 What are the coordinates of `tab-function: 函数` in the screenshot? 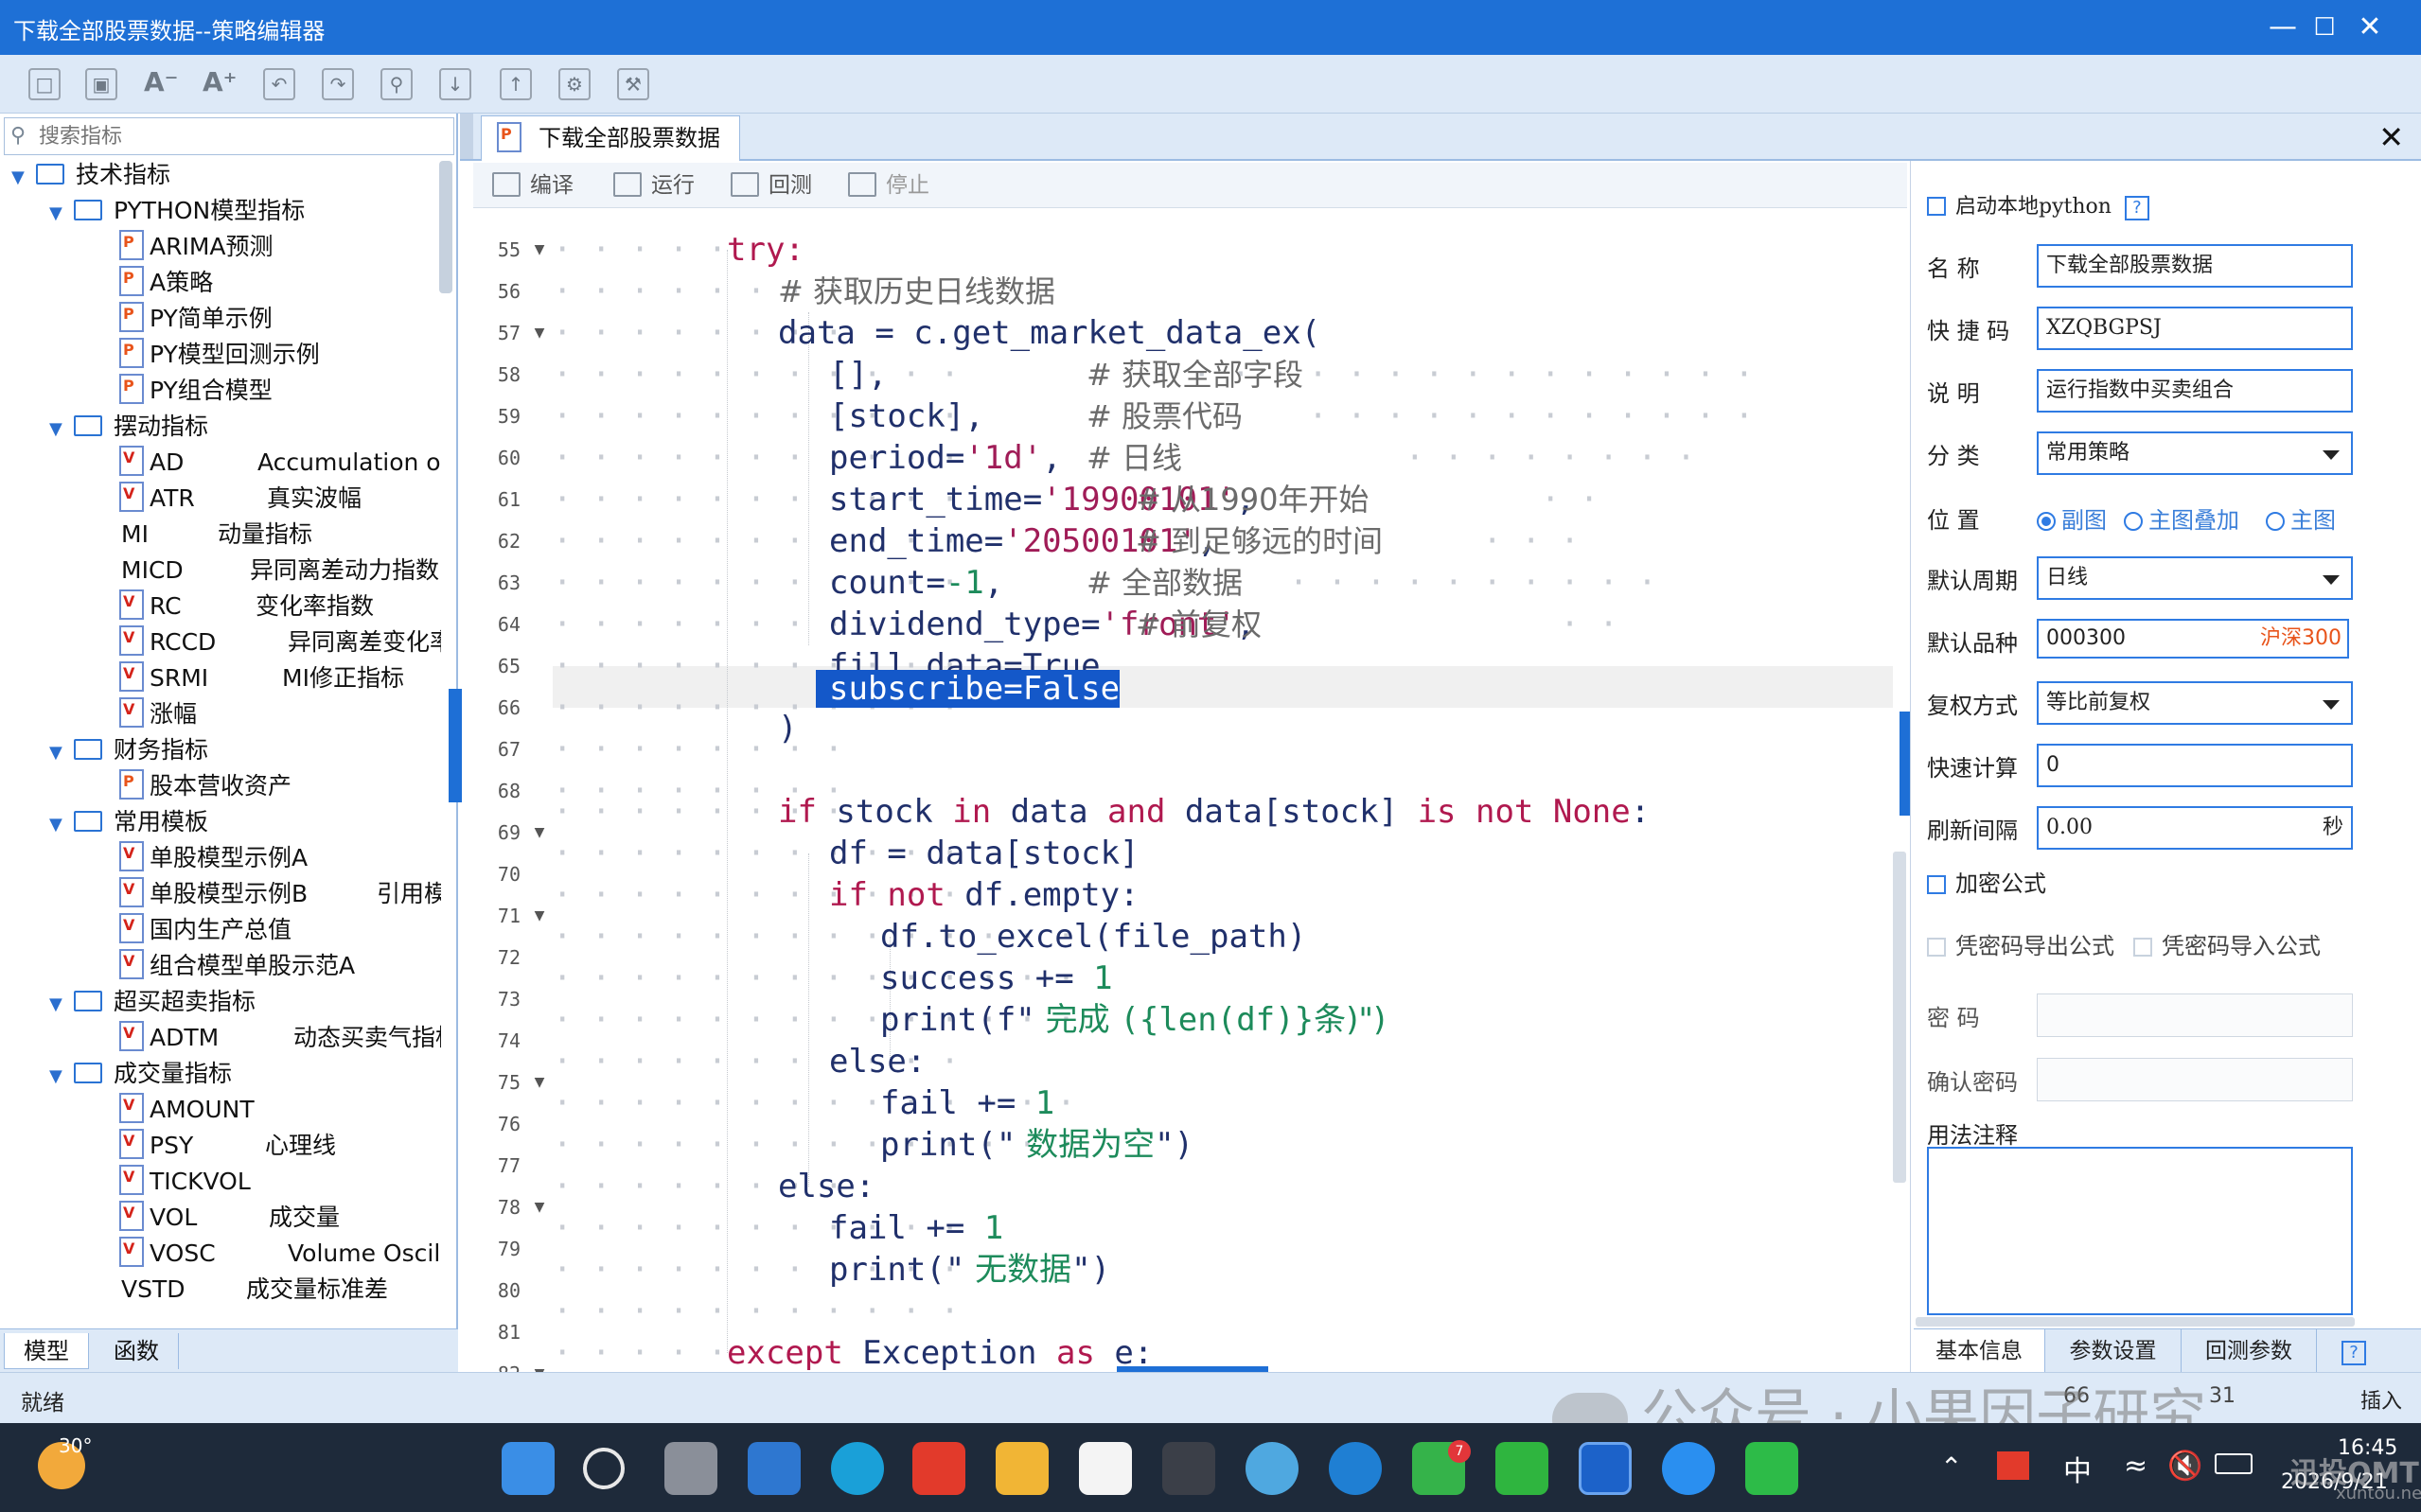 It's located at (137, 1351).